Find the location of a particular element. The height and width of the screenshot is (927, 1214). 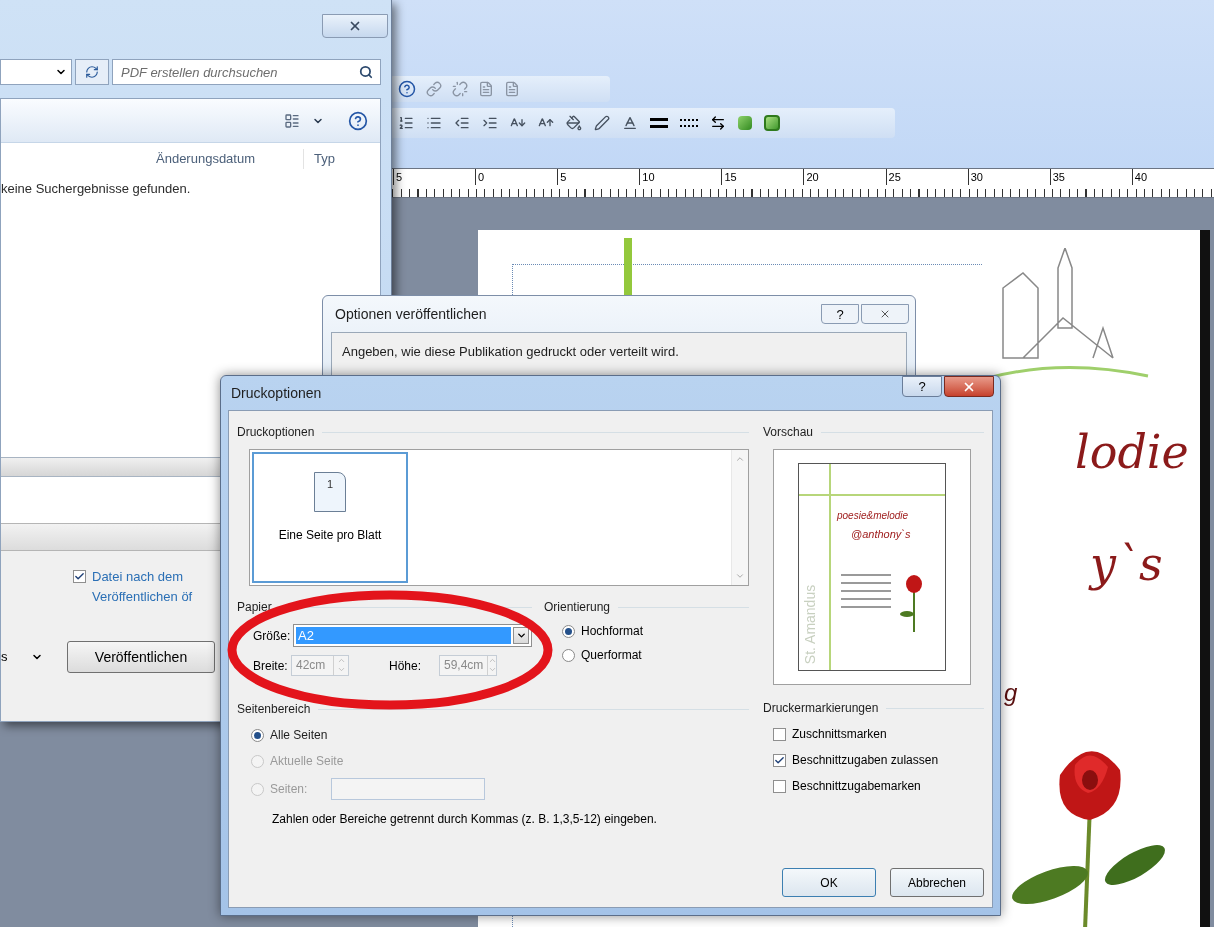

document-heading: y`s is located at coordinates (1126, 564).